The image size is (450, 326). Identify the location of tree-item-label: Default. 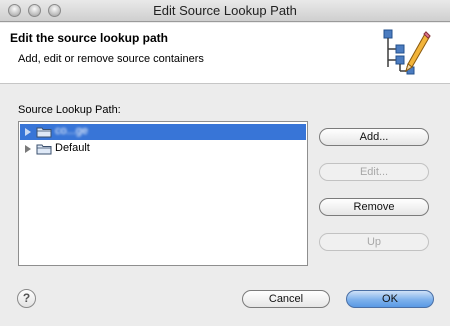
(72, 148).